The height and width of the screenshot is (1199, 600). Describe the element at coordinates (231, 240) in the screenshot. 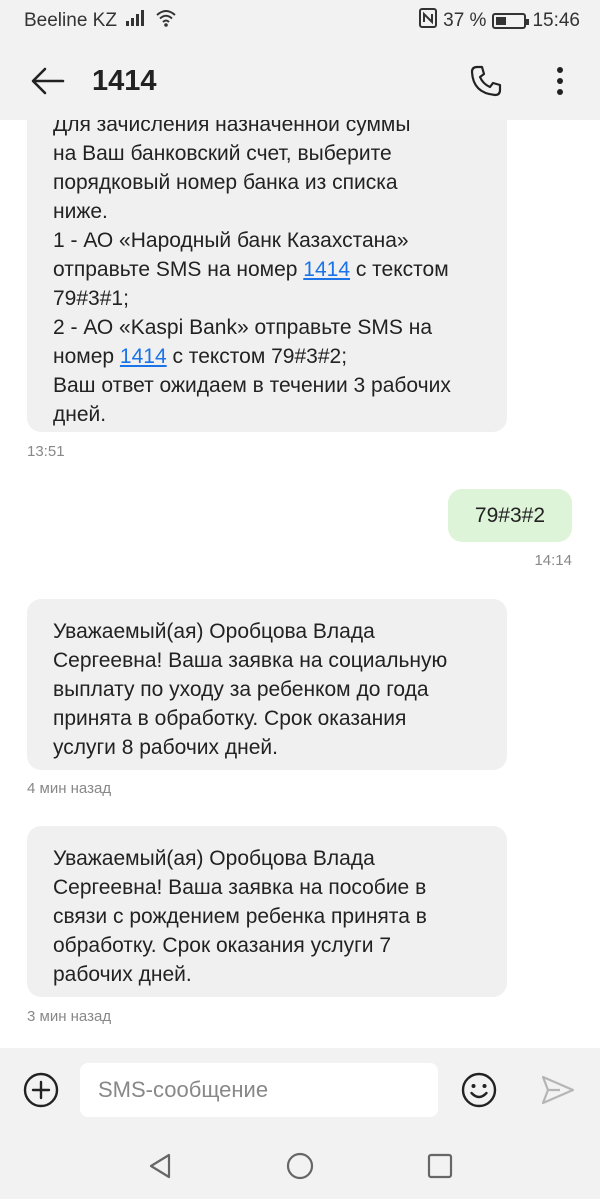

I see `message-line: 1 - АО «Народный банк Казахстана»` at that location.